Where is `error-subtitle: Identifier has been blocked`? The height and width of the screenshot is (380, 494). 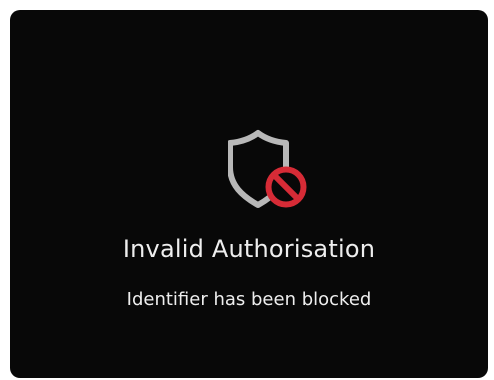
error-subtitle: Identifier has been blocked is located at coordinates (249, 299).